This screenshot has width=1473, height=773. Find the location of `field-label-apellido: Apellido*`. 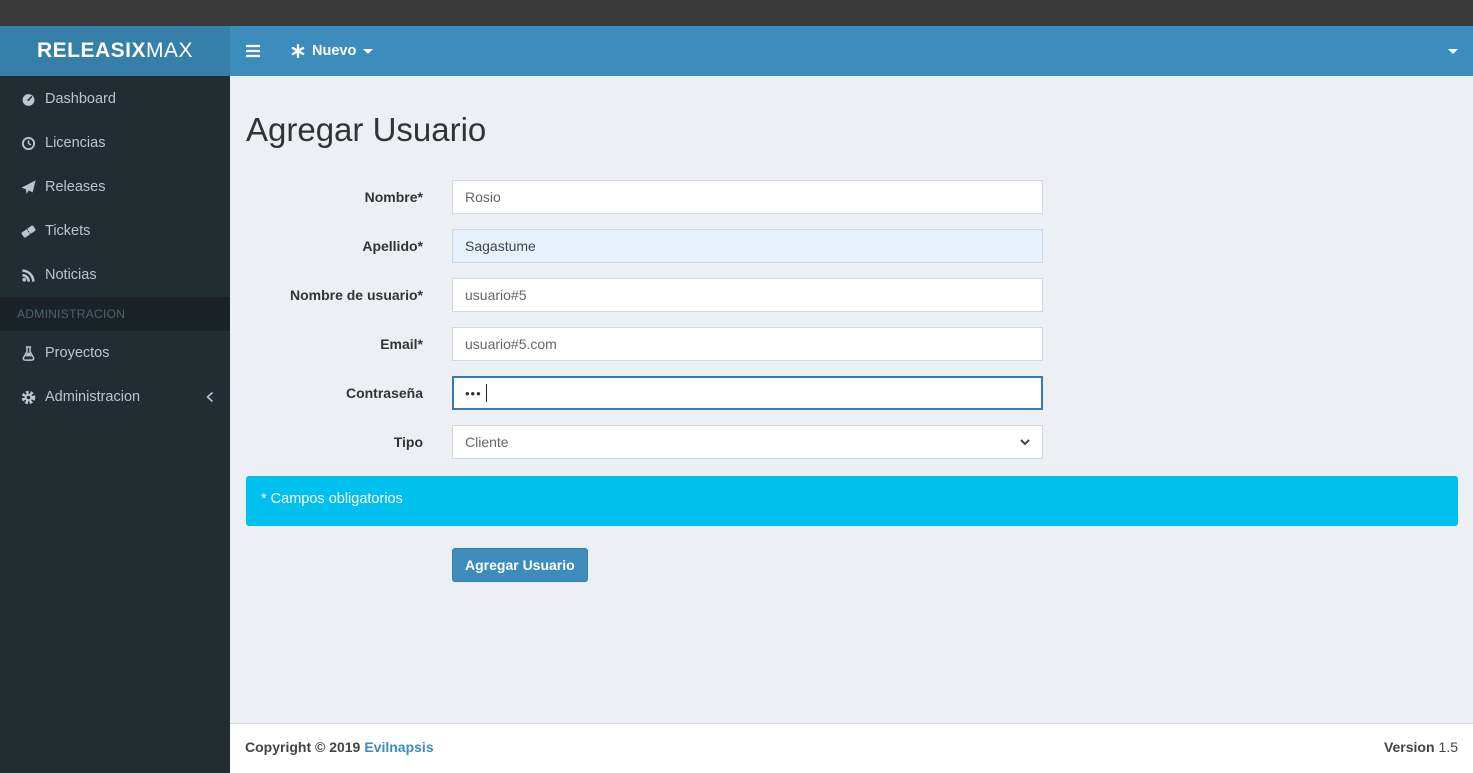

field-label-apellido: Apellido* is located at coordinates (392, 246).